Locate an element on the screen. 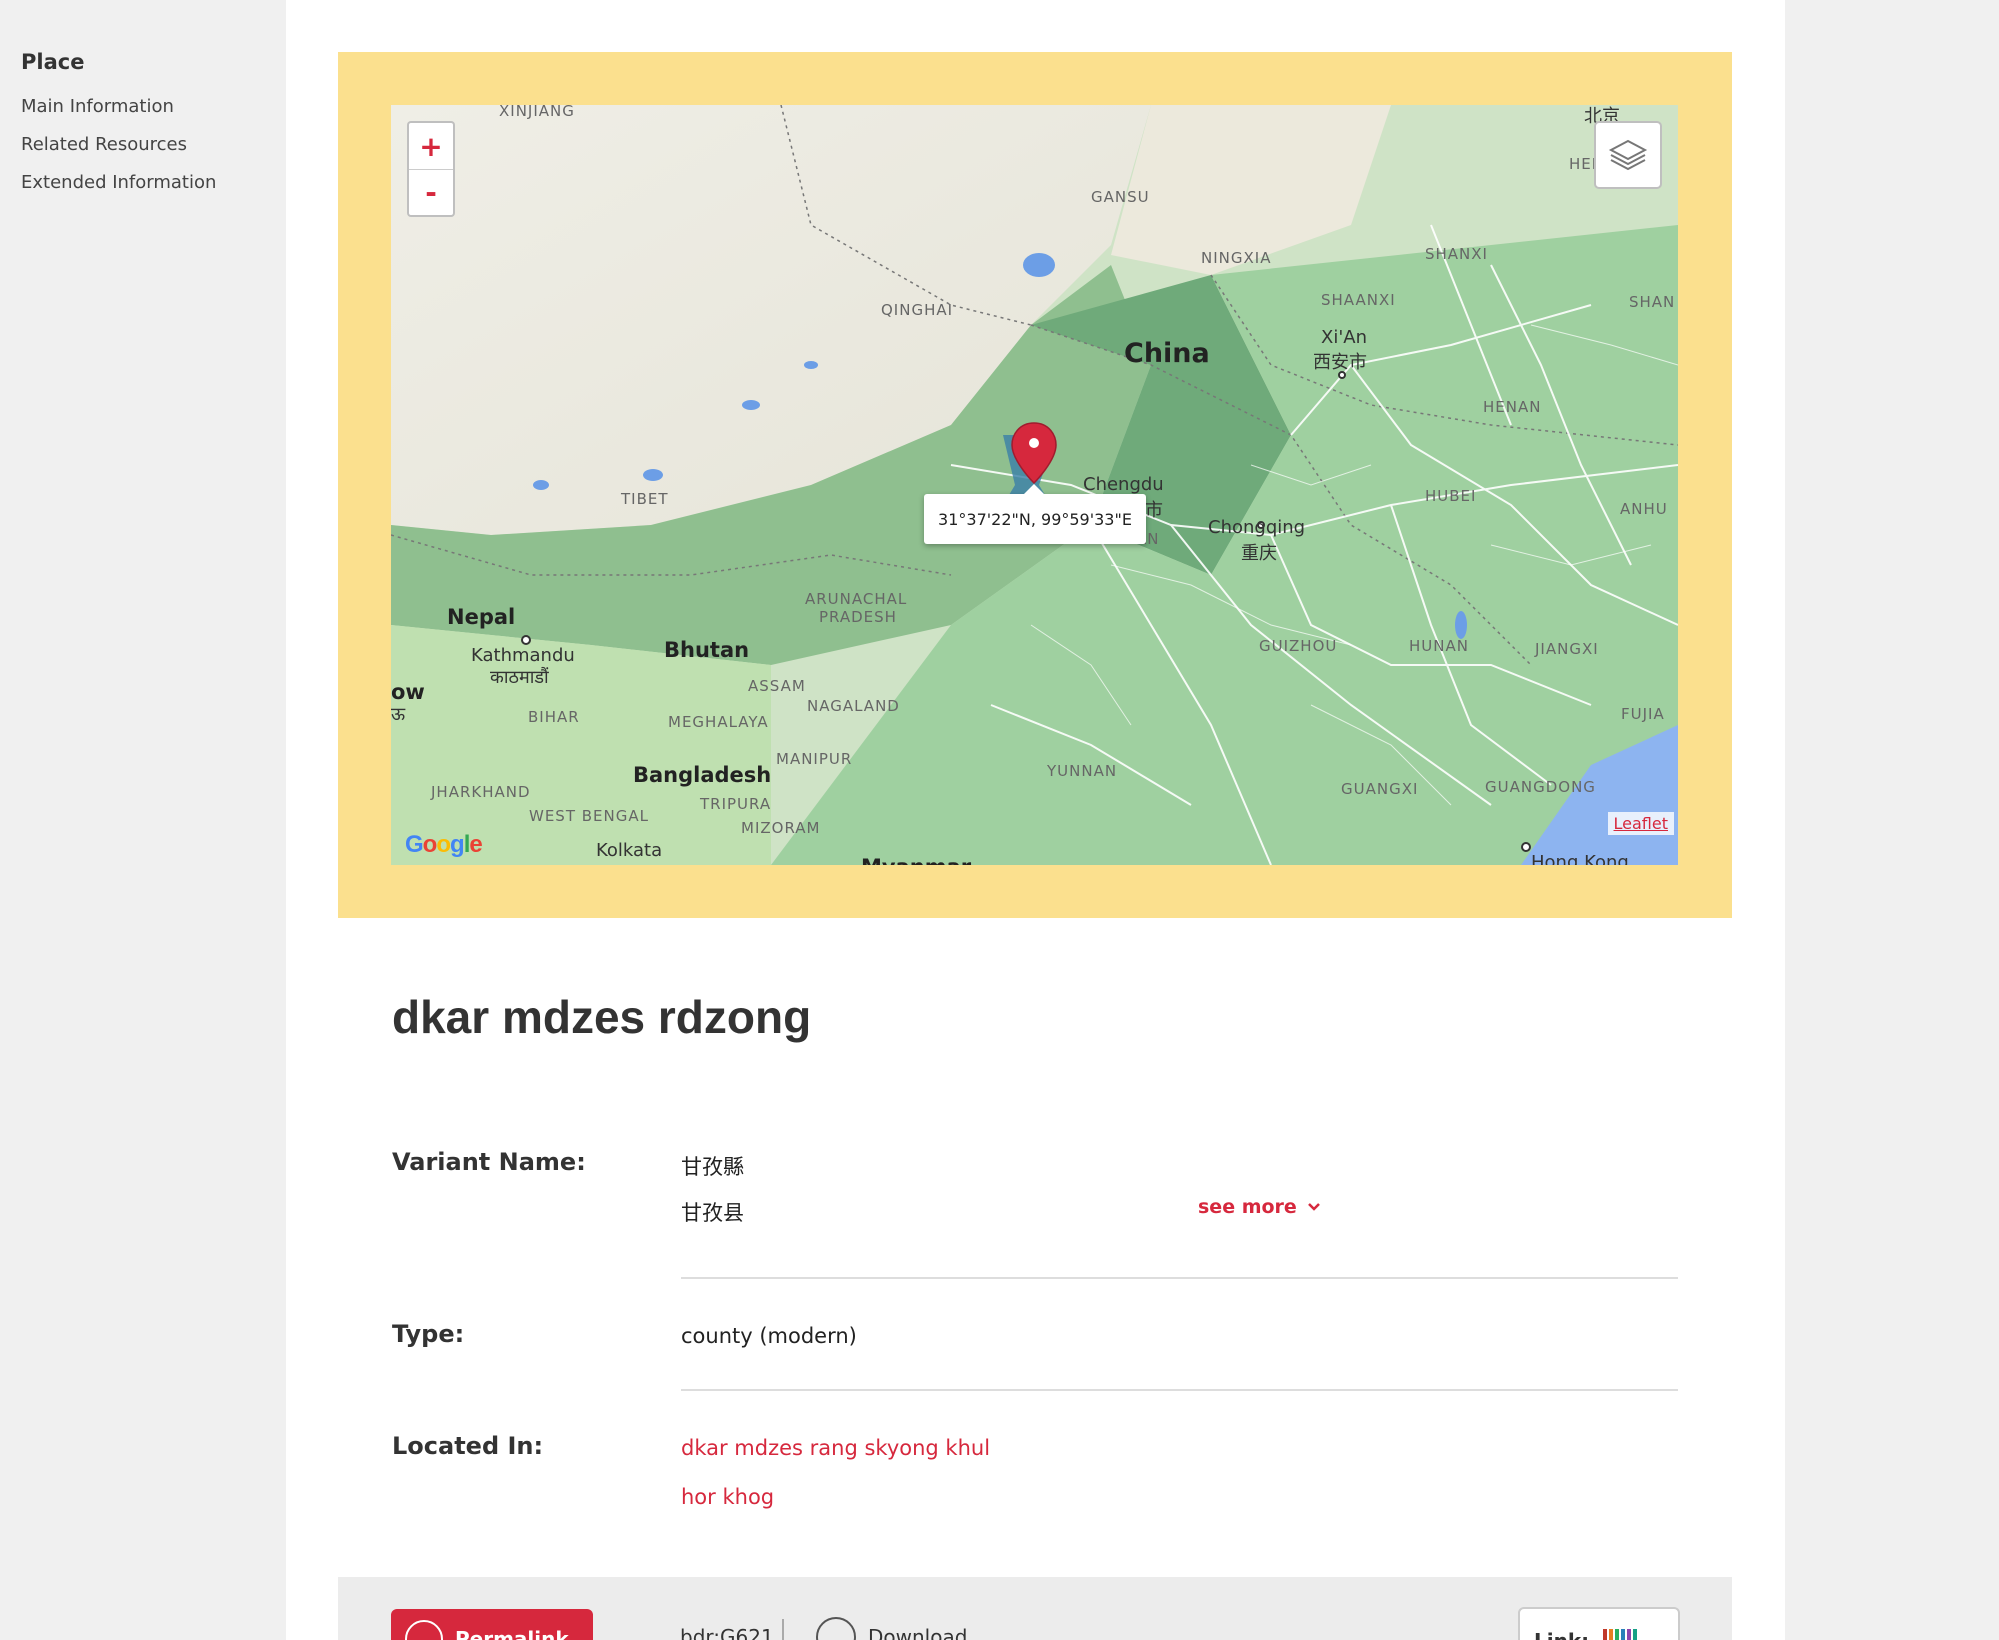 The height and width of the screenshot is (1640, 1999). map-label-guizhou: GUIZHOU is located at coordinates (1298, 646).